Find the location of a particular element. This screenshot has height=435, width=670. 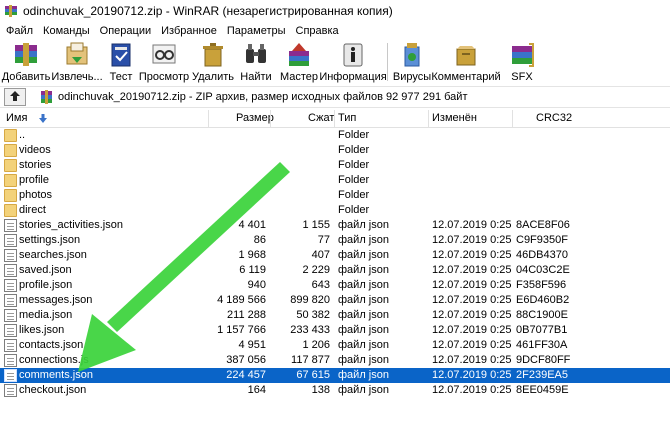

sfx-icon is located at coordinates (522, 55).